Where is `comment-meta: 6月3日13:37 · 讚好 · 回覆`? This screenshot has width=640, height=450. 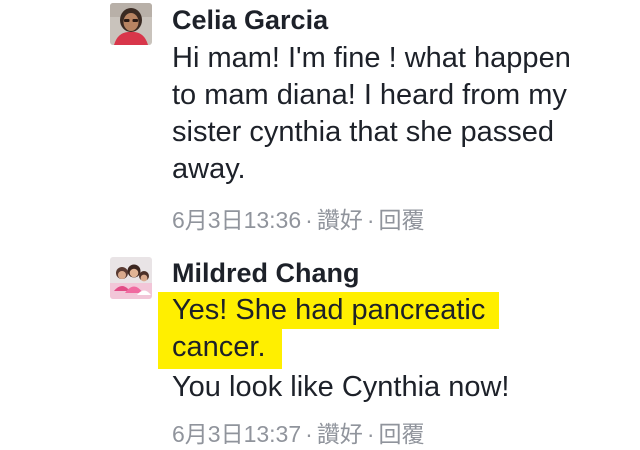 comment-meta: 6月3日13:37 · 讚好 · 回覆 is located at coordinates (298, 434).